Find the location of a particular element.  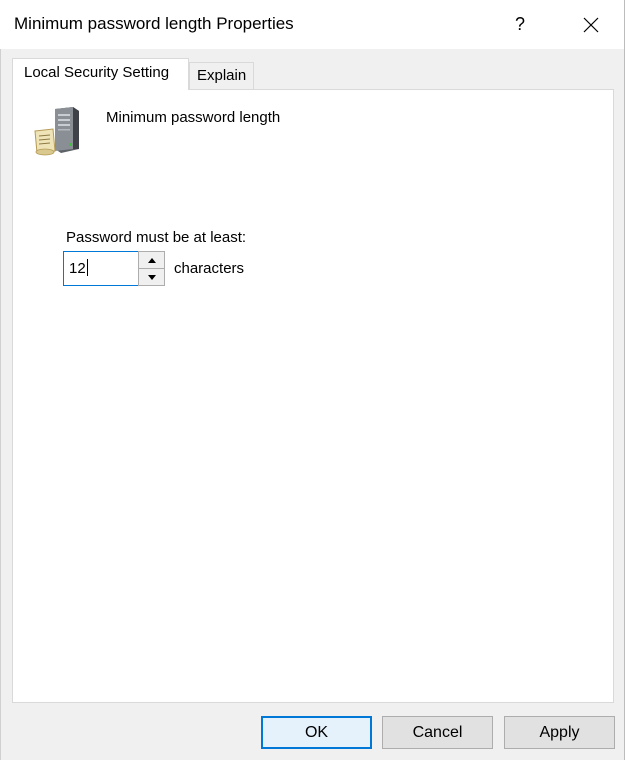

close-icon is located at coordinates (591, 24).